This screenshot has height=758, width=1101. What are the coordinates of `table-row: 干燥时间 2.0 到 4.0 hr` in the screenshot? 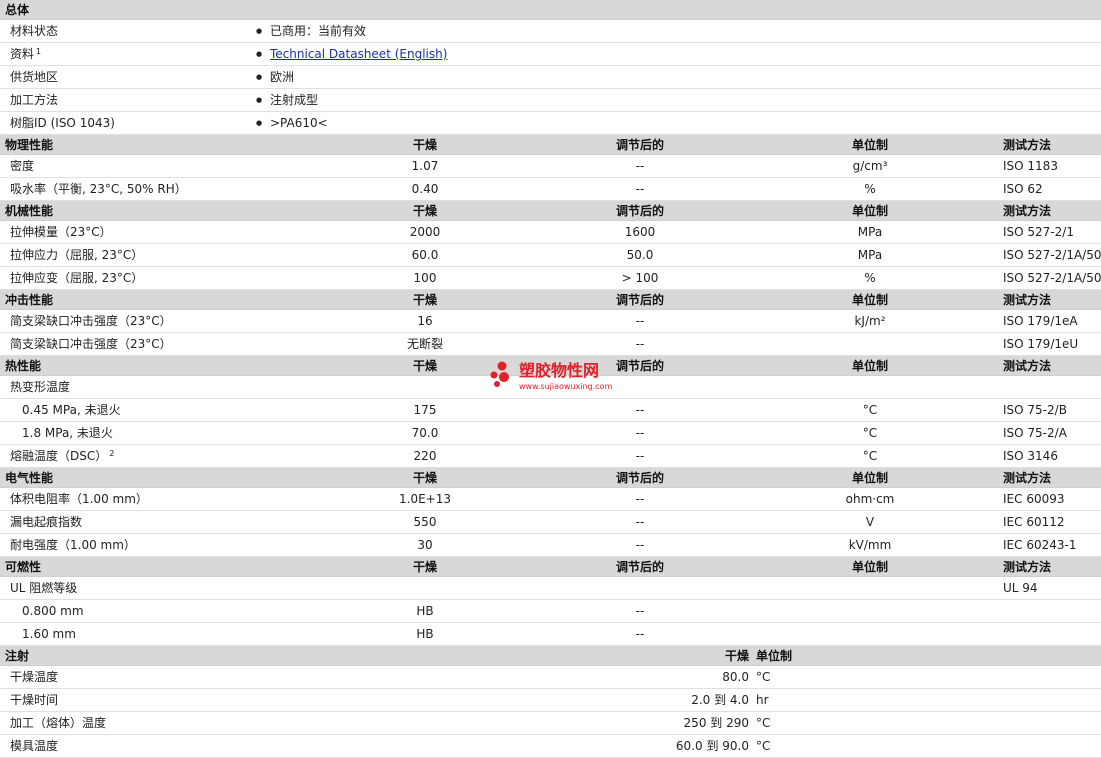 It's located at (550, 700).